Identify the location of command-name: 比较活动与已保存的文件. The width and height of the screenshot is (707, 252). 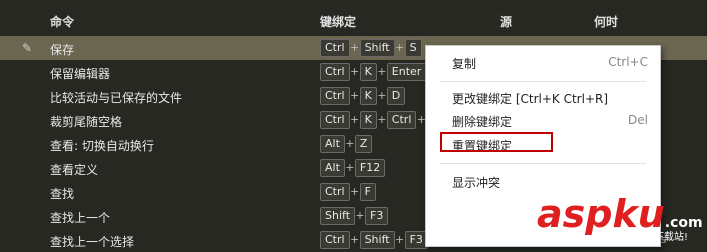
(116, 98).